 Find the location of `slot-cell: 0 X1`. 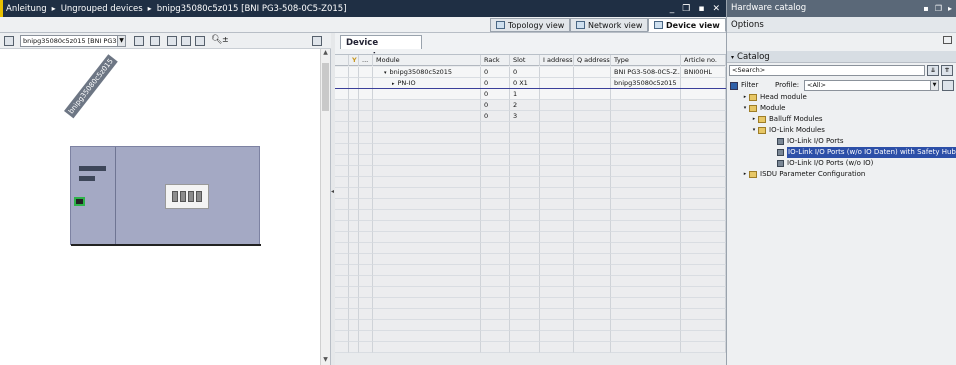

slot-cell: 0 X1 is located at coordinates (525, 83).